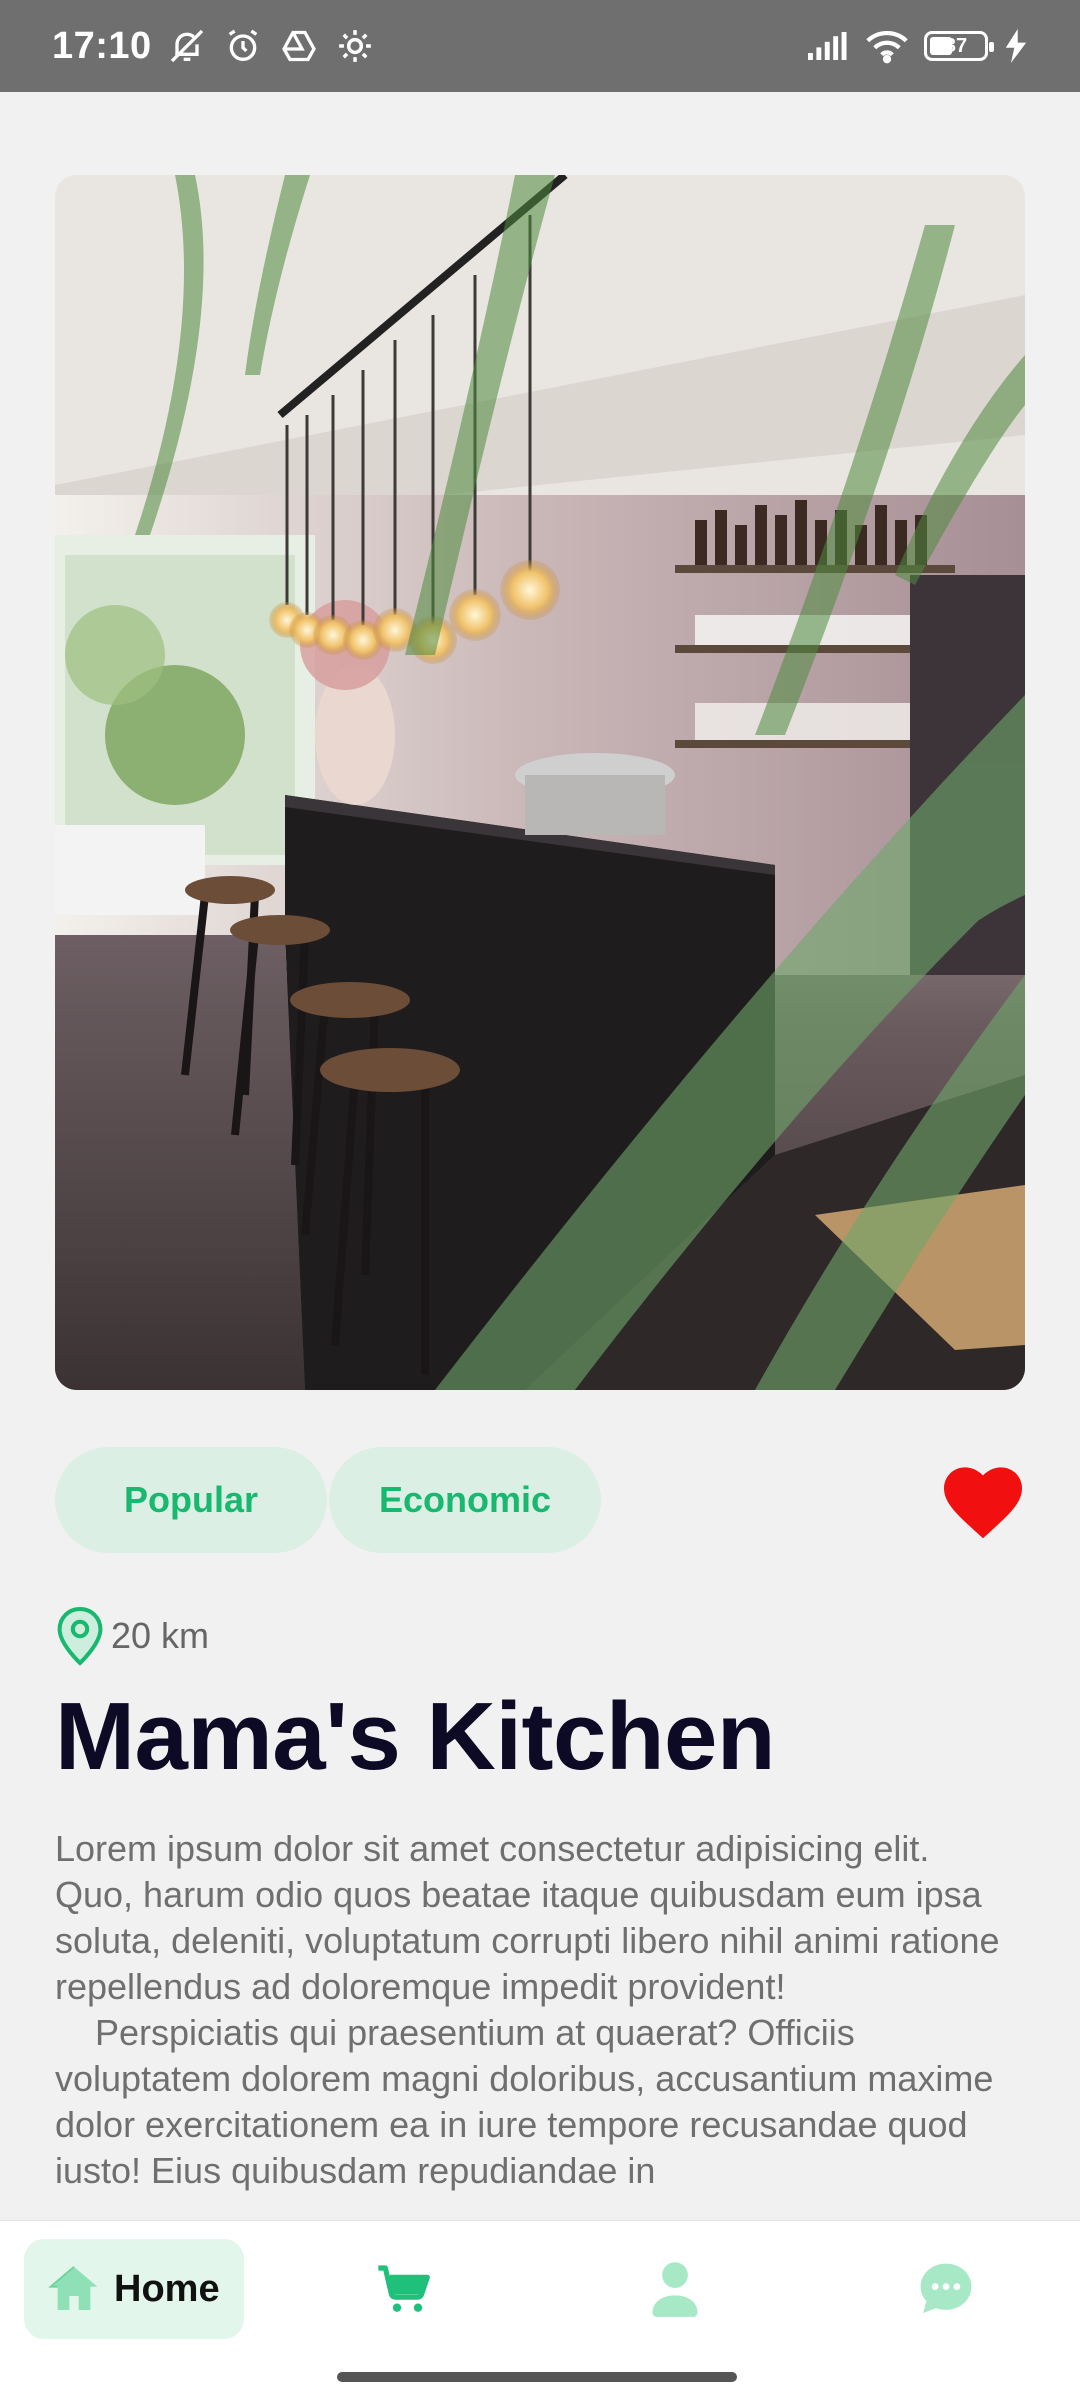 The height and width of the screenshot is (2400, 1080). Describe the element at coordinates (918, 46) in the screenshot. I see `status-right: 37` at that location.